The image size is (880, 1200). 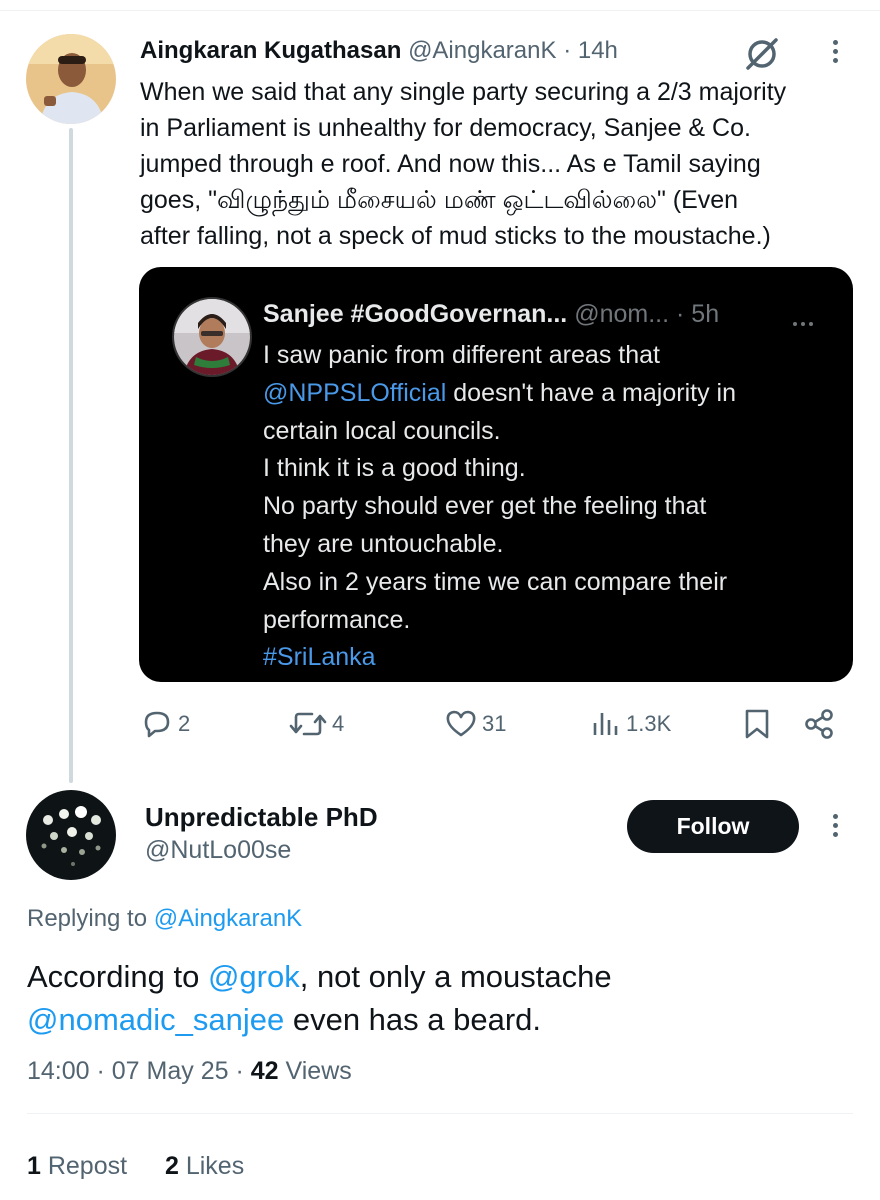 I want to click on tweet-header: Aingkaran Kugathasan @AingkaranK · 14h, so click(x=379, y=51).